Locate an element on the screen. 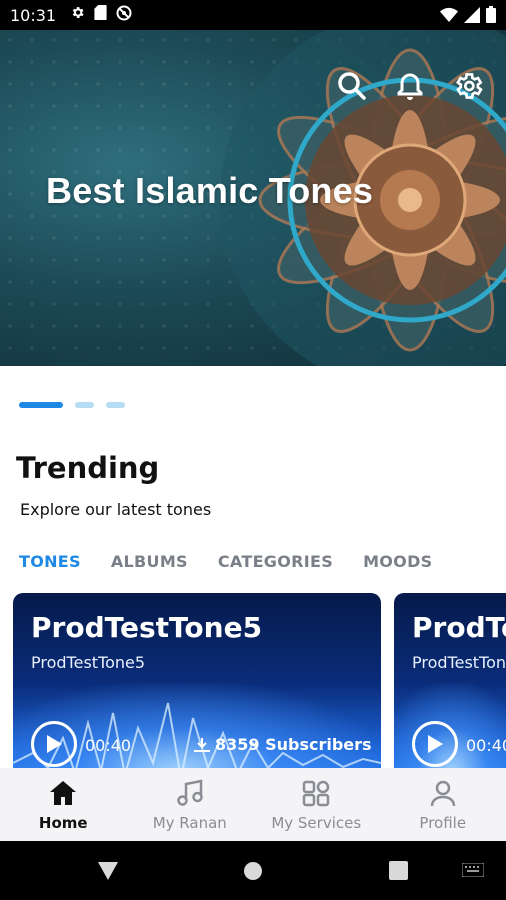 This screenshot has width=506, height=900. subscribers-count: 8359 Subscribers is located at coordinates (282, 744).